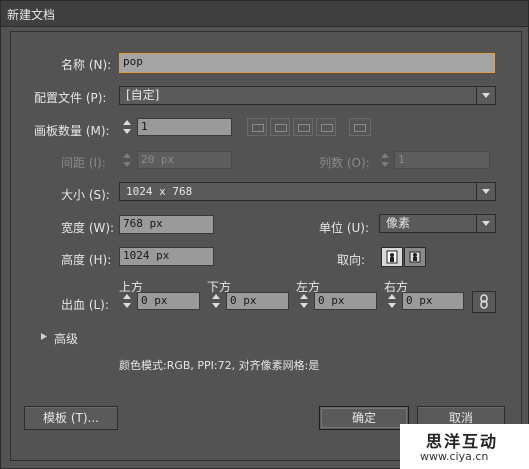 Image resolution: width=529 pixels, height=469 pixels. I want to click on landscape-icon, so click(415, 257).